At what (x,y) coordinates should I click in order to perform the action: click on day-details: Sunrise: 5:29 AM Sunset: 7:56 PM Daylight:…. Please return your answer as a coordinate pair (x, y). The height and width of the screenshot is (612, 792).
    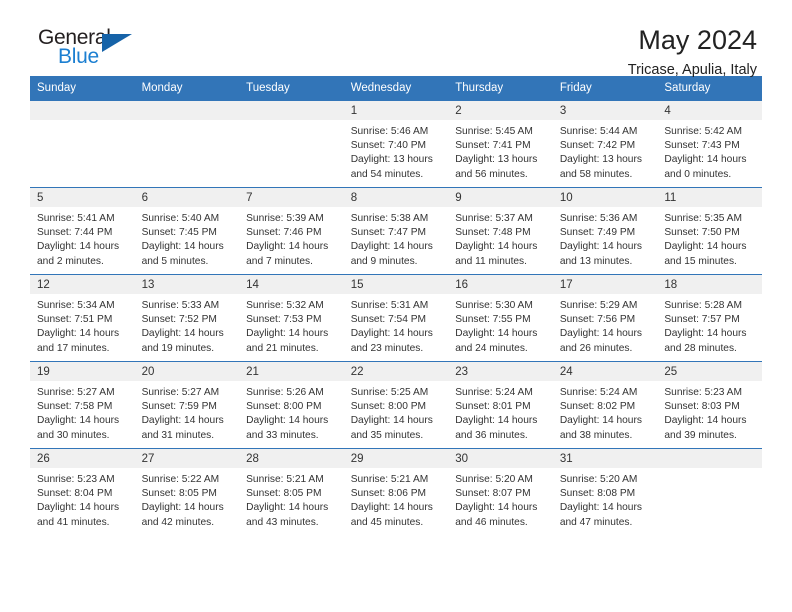
    Looking at the image, I should click on (605, 325).